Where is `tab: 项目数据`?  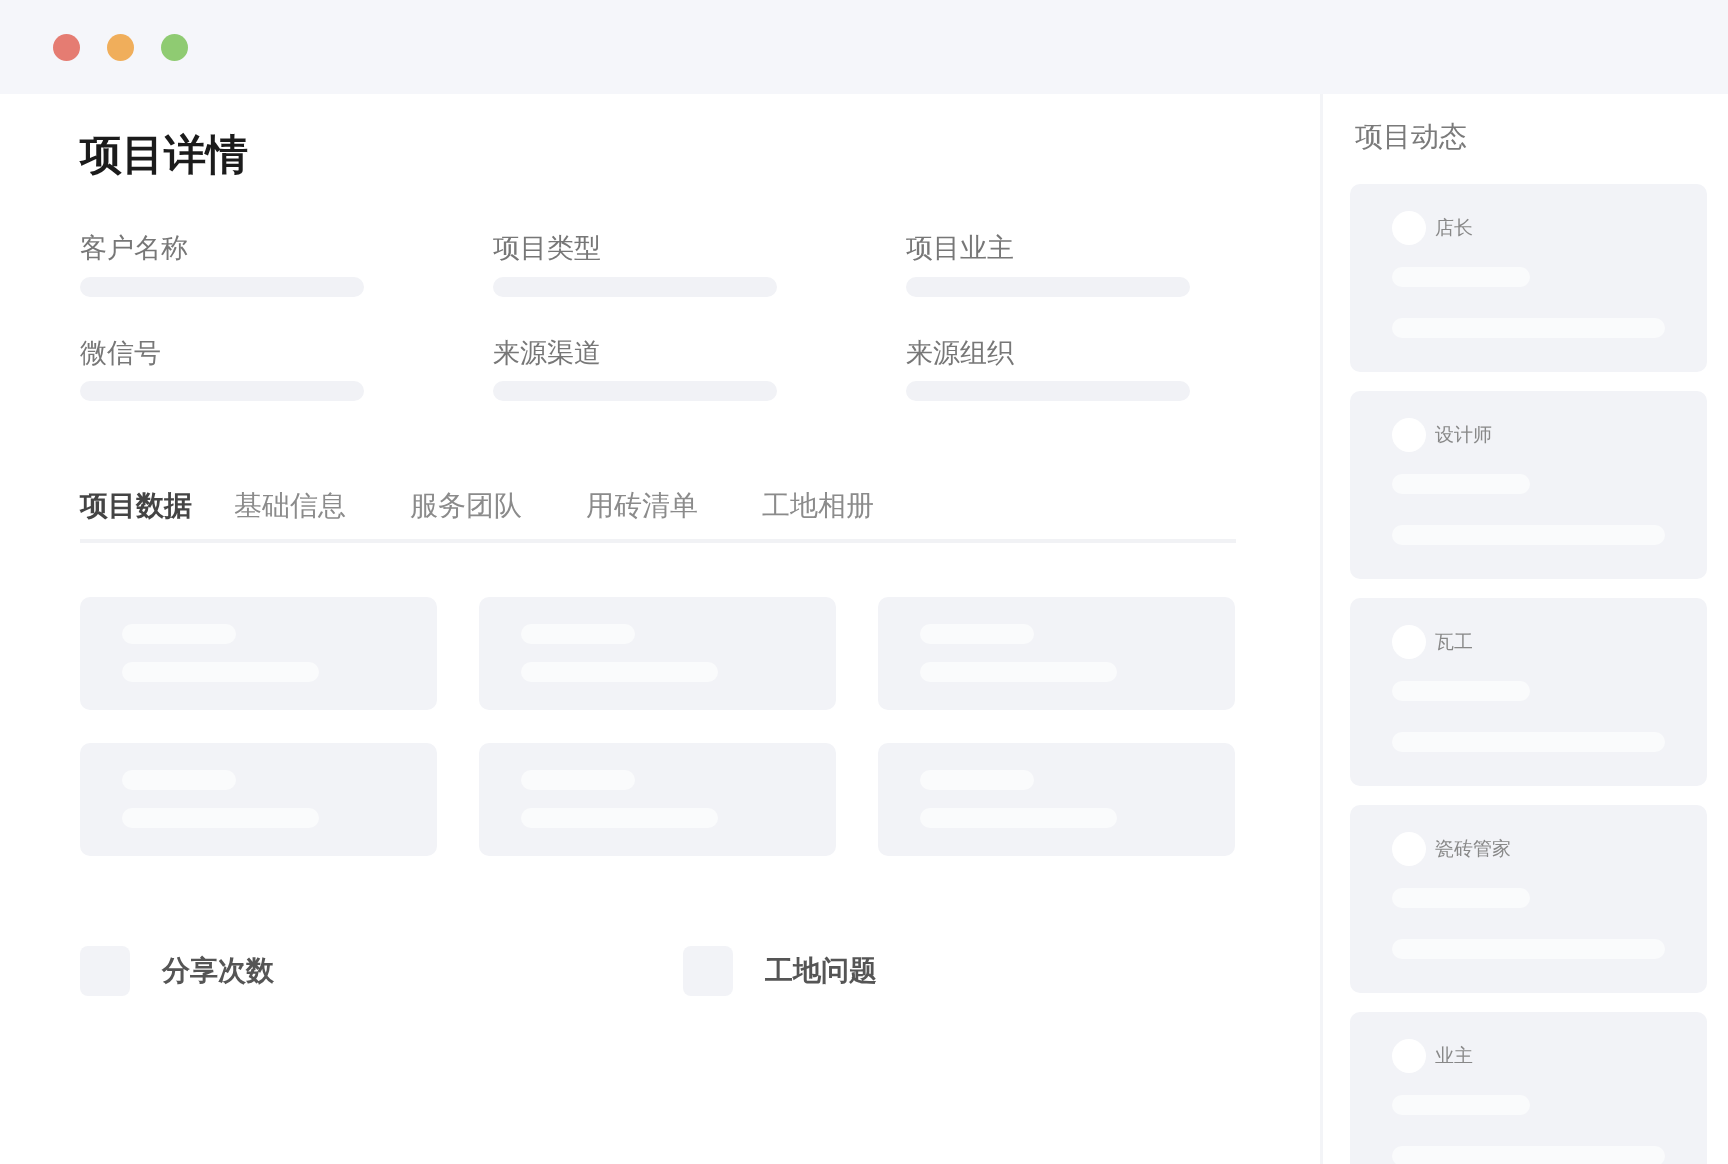
tab: 项目数据 is located at coordinates (136, 506).